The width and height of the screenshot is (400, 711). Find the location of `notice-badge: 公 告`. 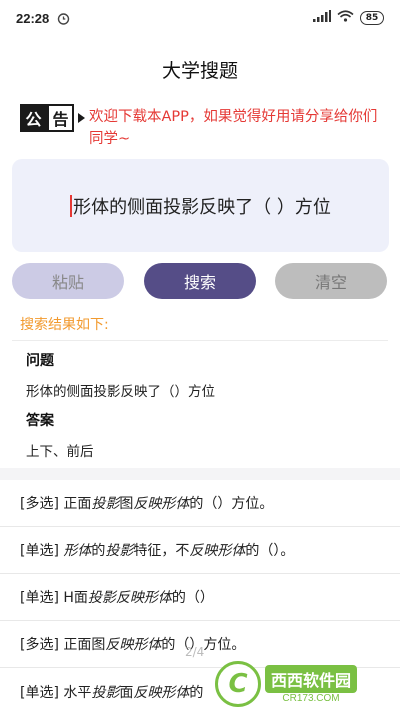

notice-badge: 公 告 is located at coordinates (47, 118).